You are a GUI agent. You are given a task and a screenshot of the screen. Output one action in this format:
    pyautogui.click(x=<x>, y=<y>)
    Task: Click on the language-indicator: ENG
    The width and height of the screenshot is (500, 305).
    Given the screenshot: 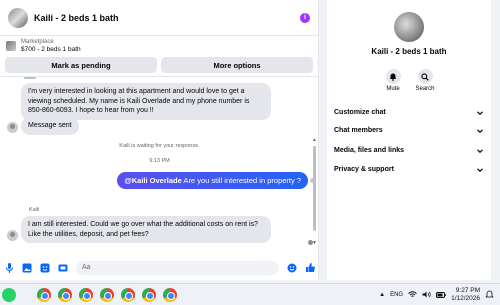 What is the action you would take?
    pyautogui.click(x=396, y=295)
    